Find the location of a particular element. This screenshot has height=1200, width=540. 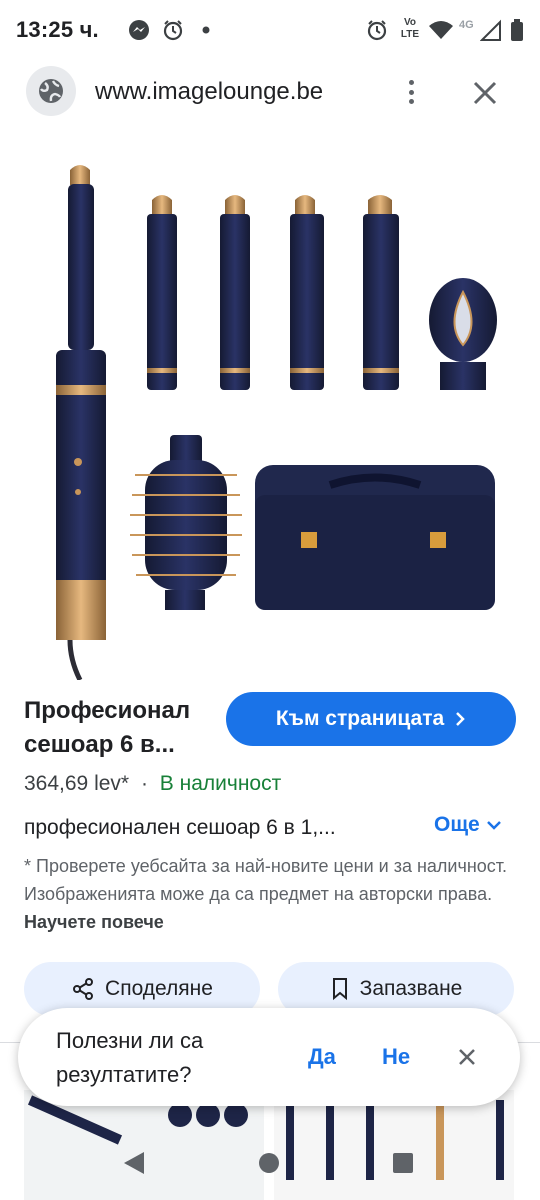

battery-icon is located at coordinates (517, 30).